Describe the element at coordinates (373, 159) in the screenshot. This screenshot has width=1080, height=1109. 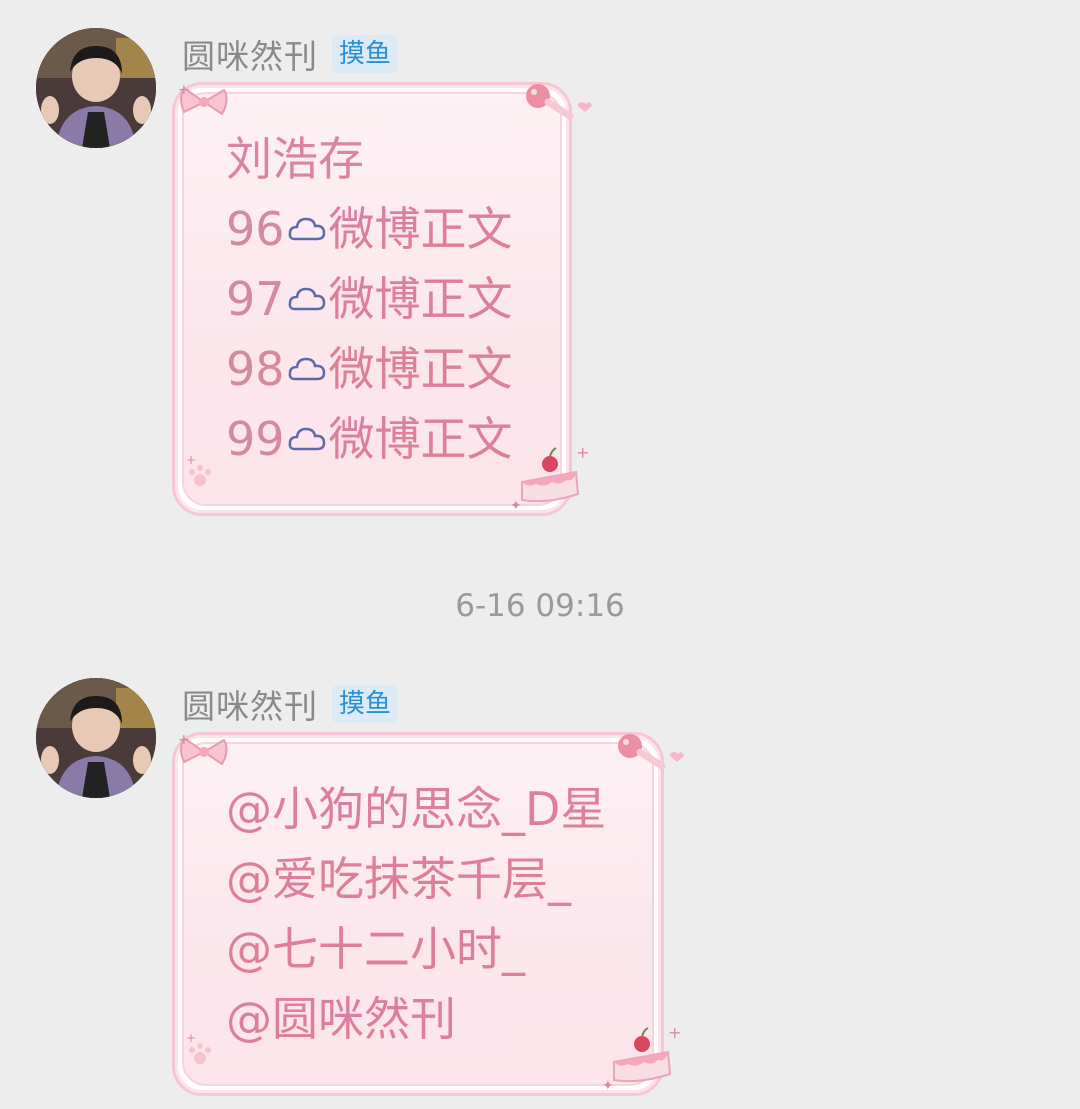
I see `message-line: 刘浩存` at that location.